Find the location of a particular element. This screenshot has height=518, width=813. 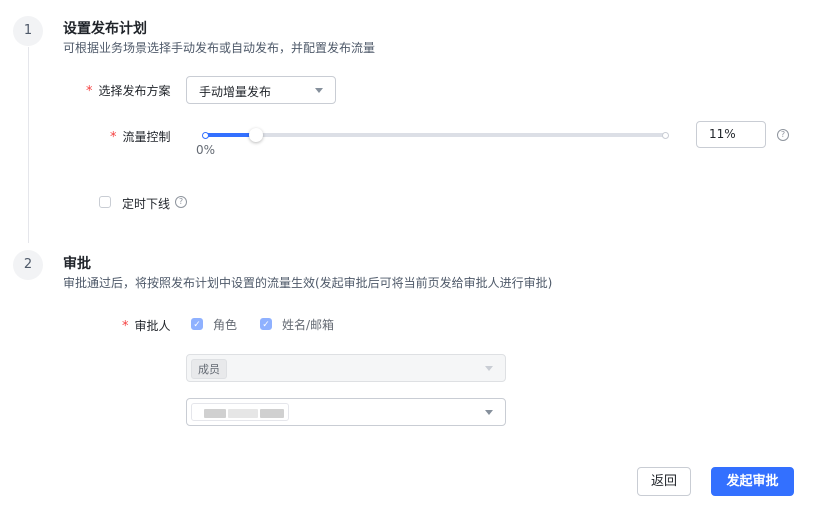

slider-thumb is located at coordinates (255, 135).